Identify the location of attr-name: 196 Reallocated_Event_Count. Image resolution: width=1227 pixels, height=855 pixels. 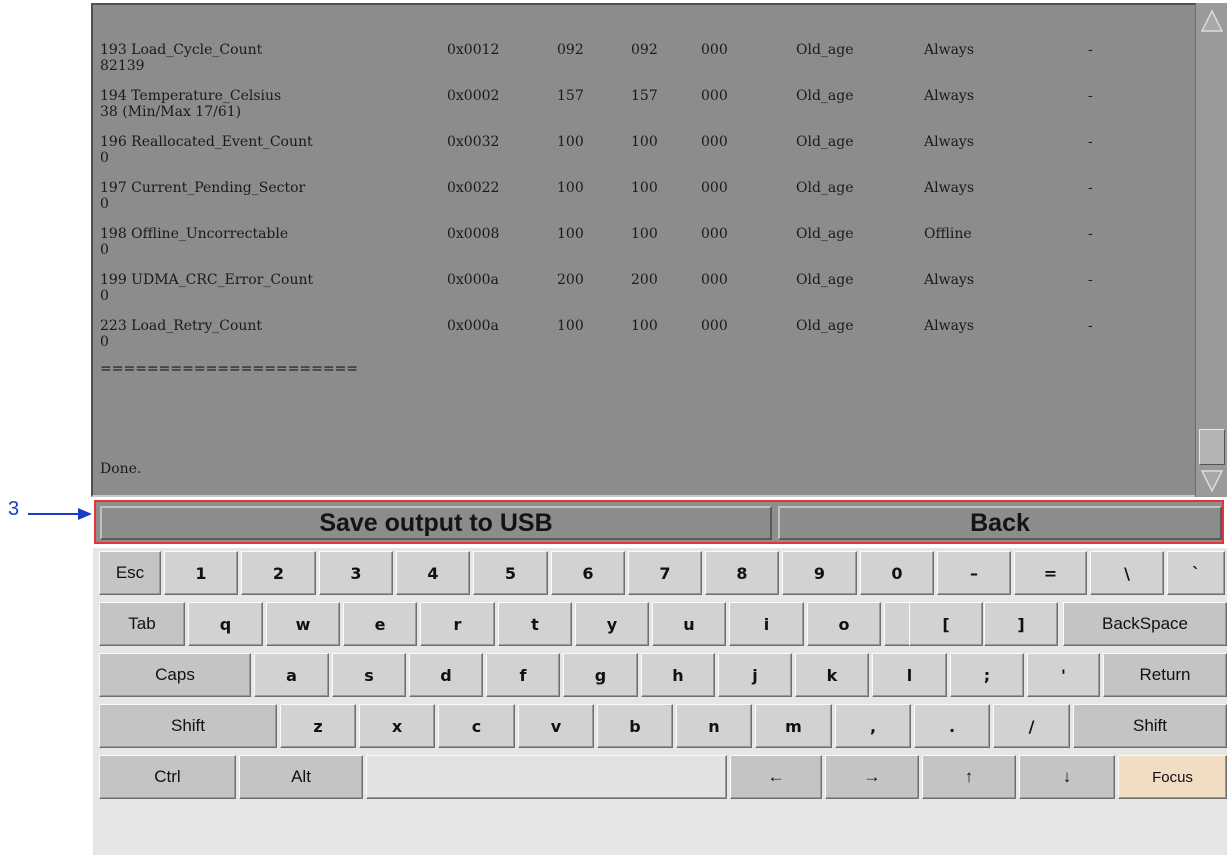
(206, 142).